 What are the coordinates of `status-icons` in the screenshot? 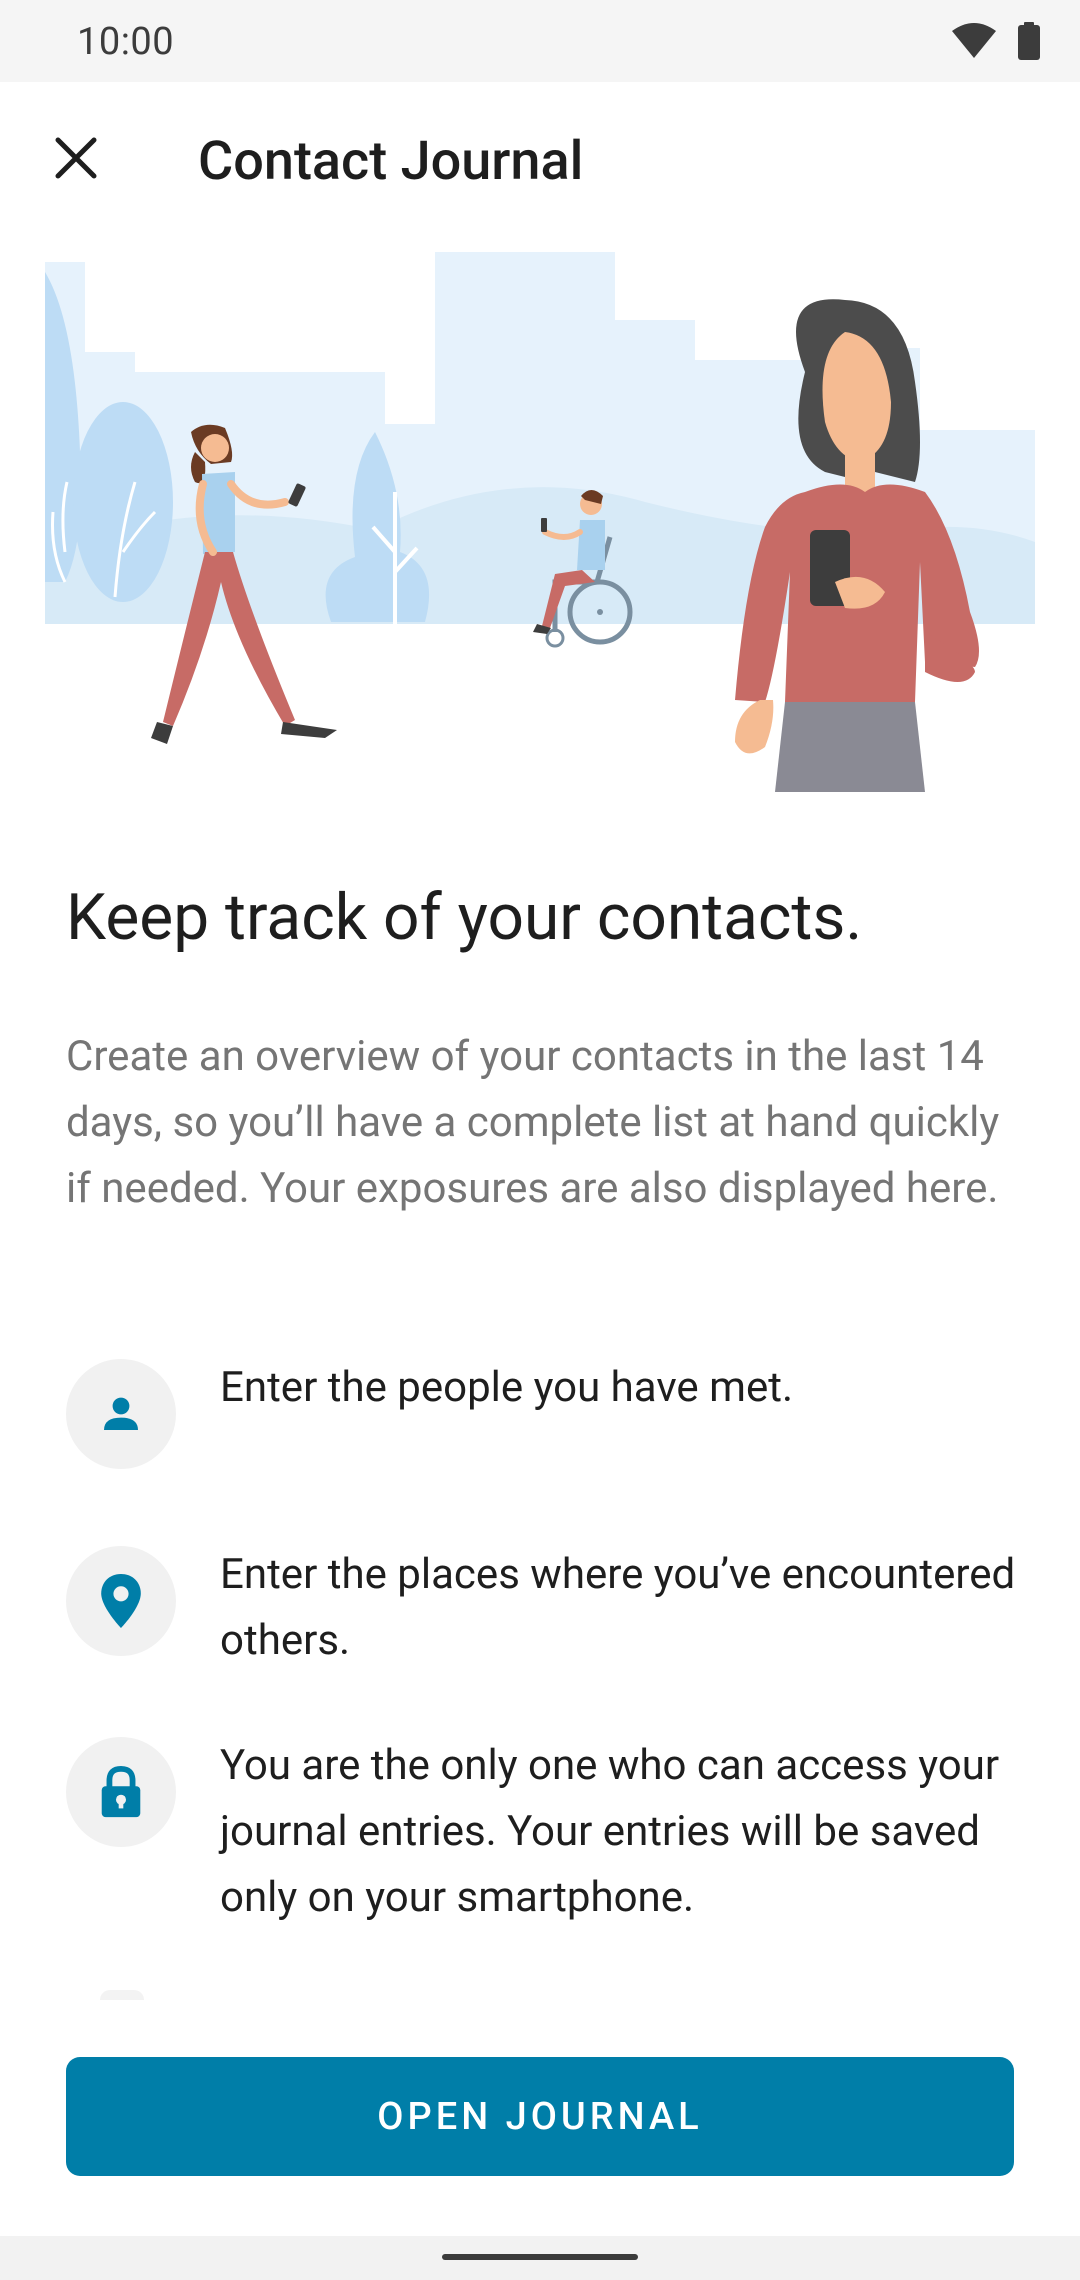 It's located at (996, 43).